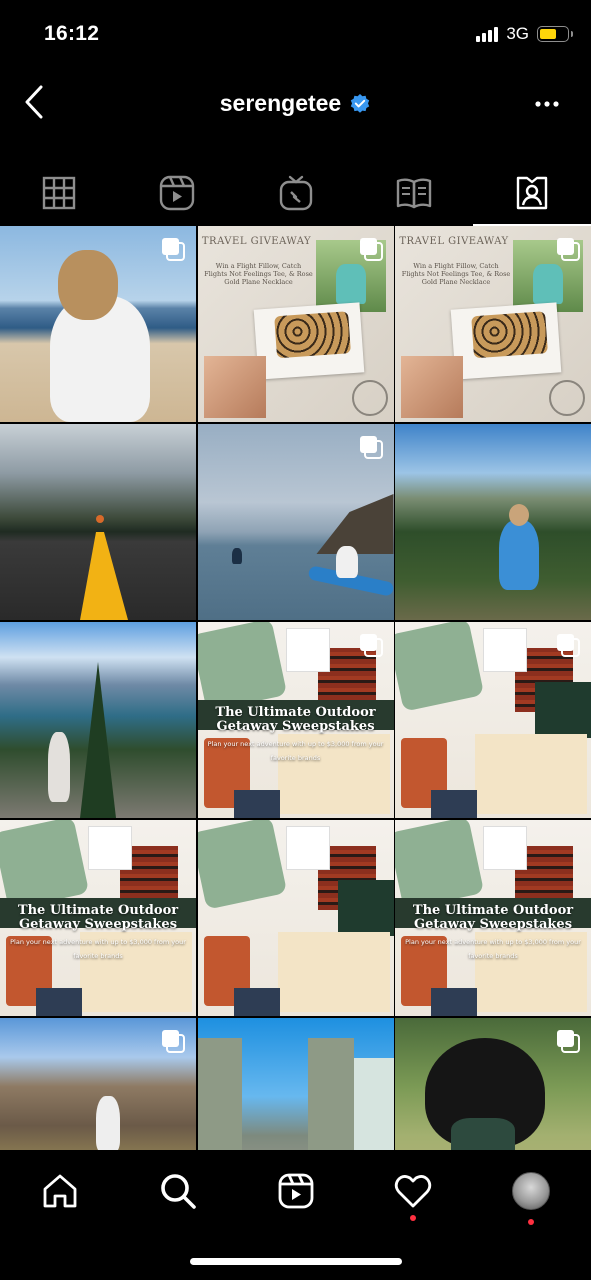 The image size is (591, 1280). I want to click on post-paddleboard, so click(295, 522).